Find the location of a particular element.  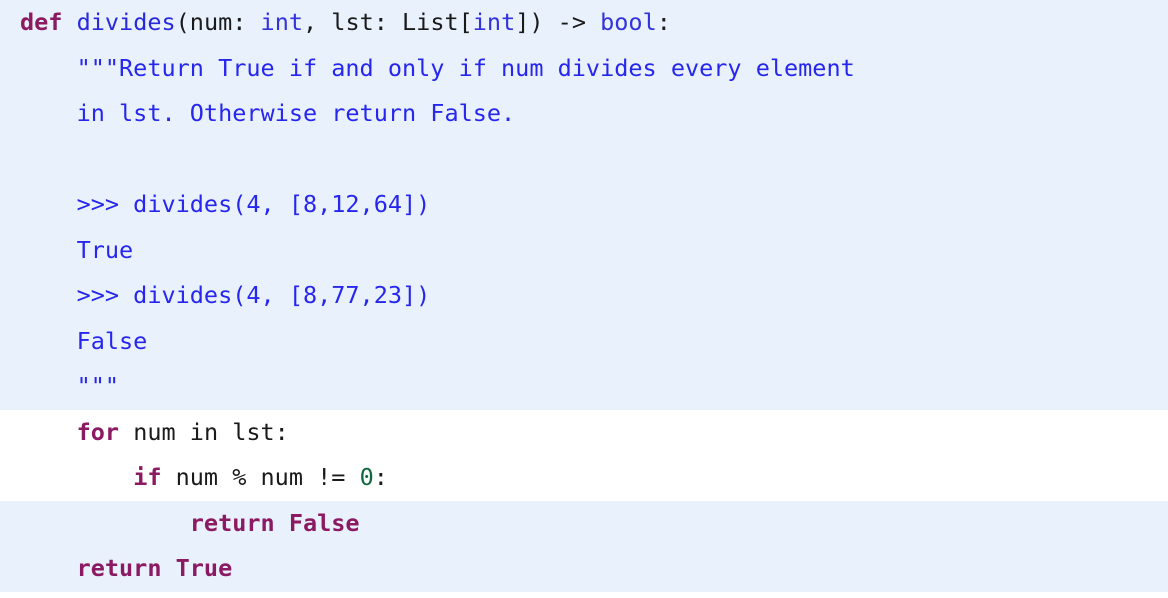

code-token-plain: ]) -> is located at coordinates (558, 22).